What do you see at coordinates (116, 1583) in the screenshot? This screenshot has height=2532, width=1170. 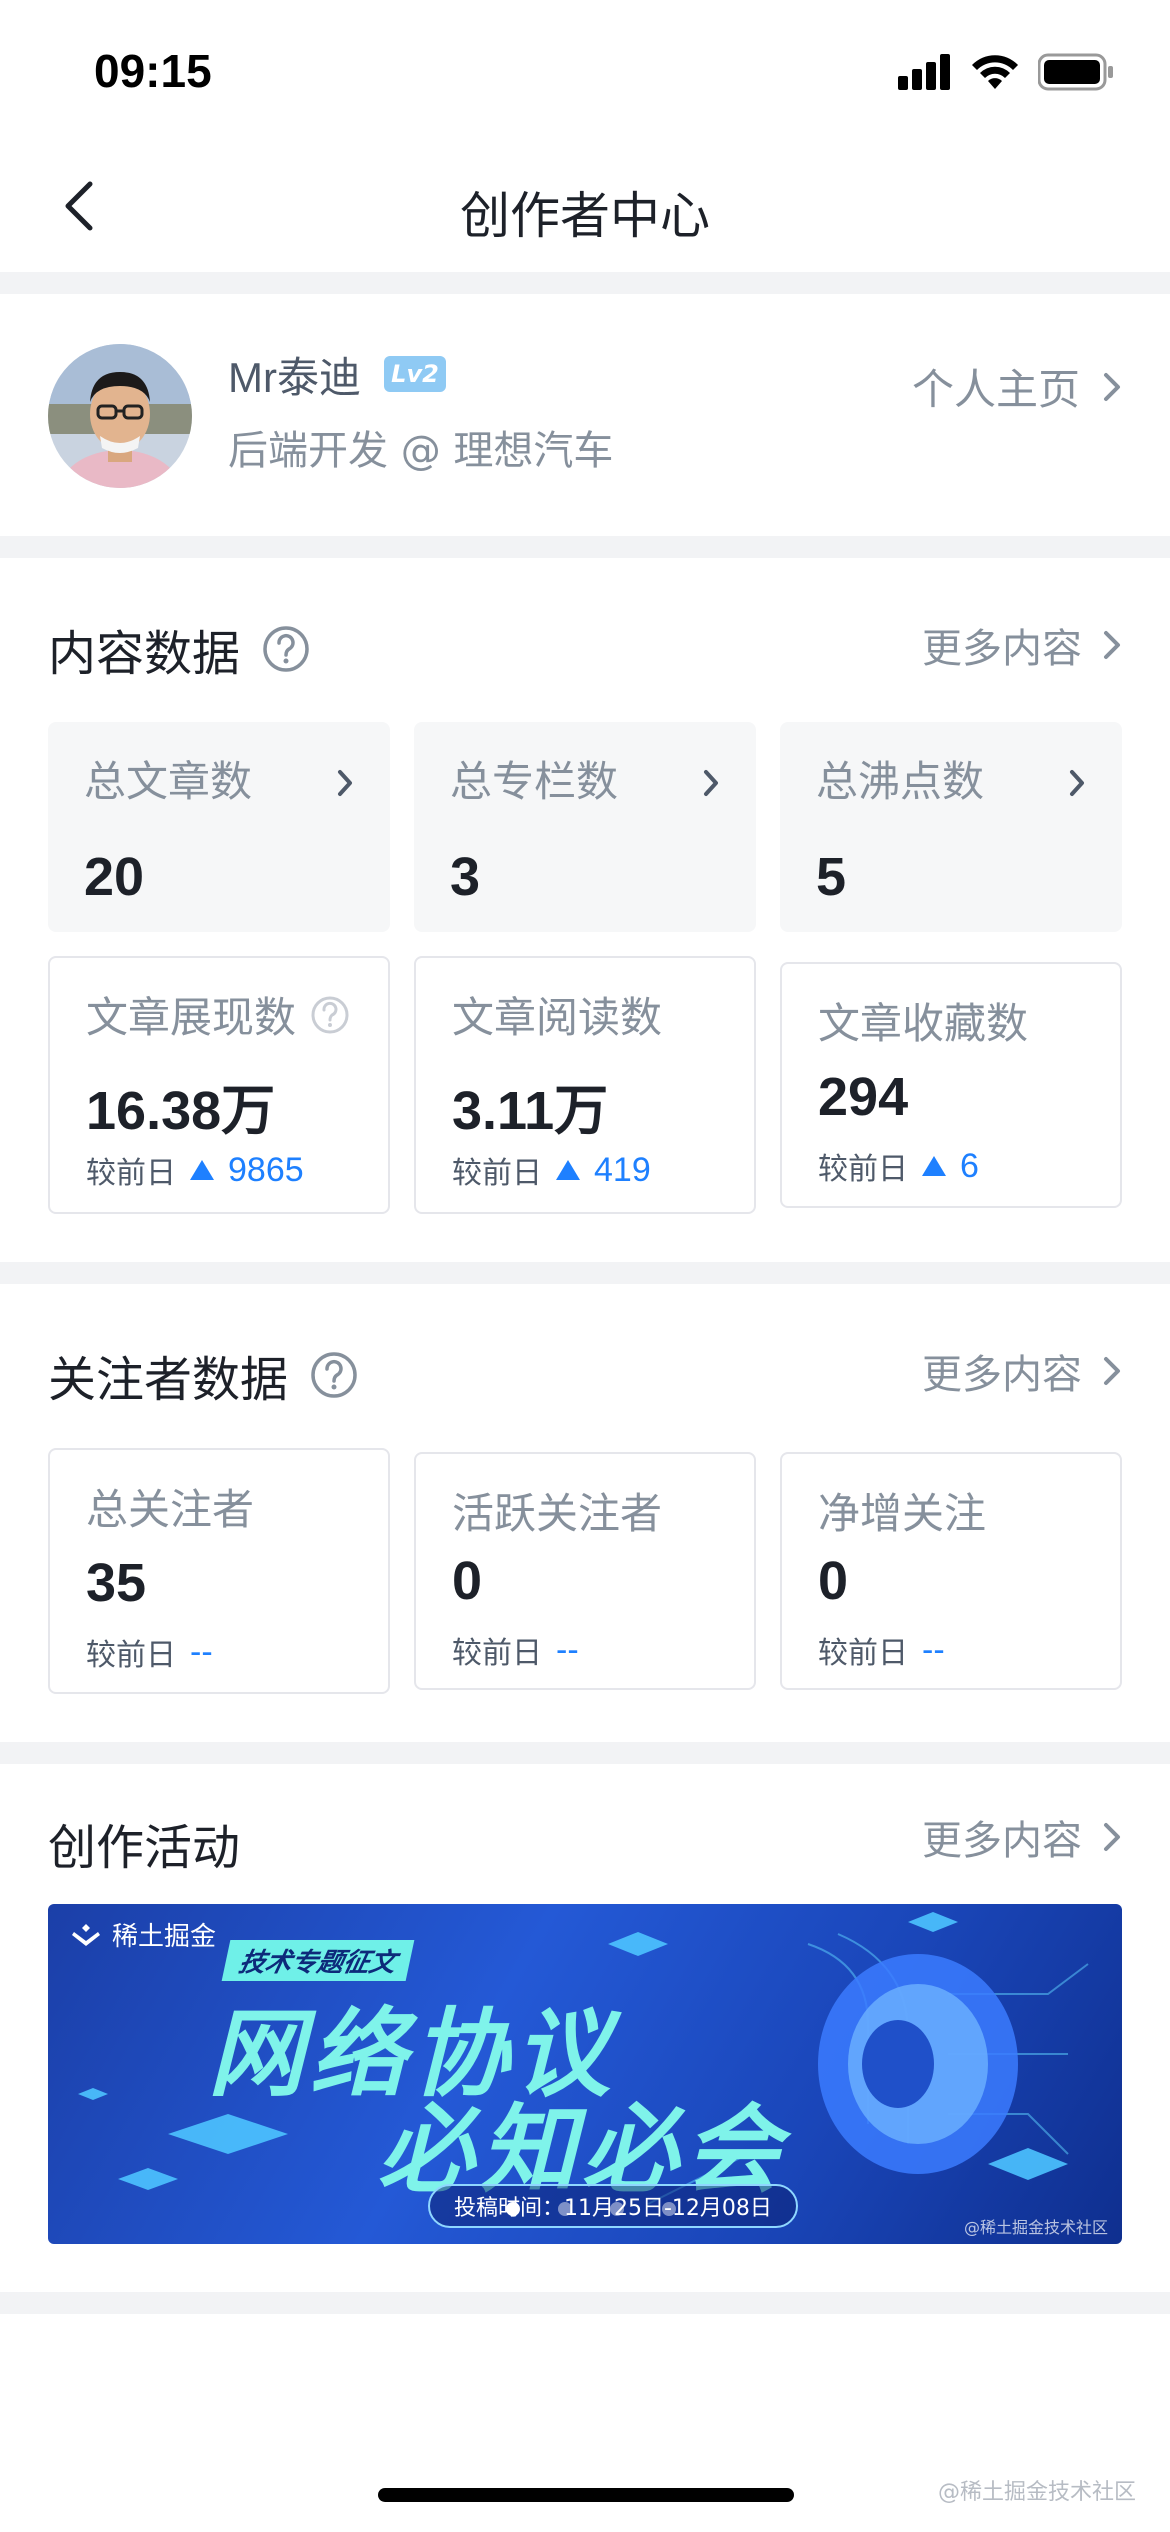 I see `card-value: 35` at bounding box center [116, 1583].